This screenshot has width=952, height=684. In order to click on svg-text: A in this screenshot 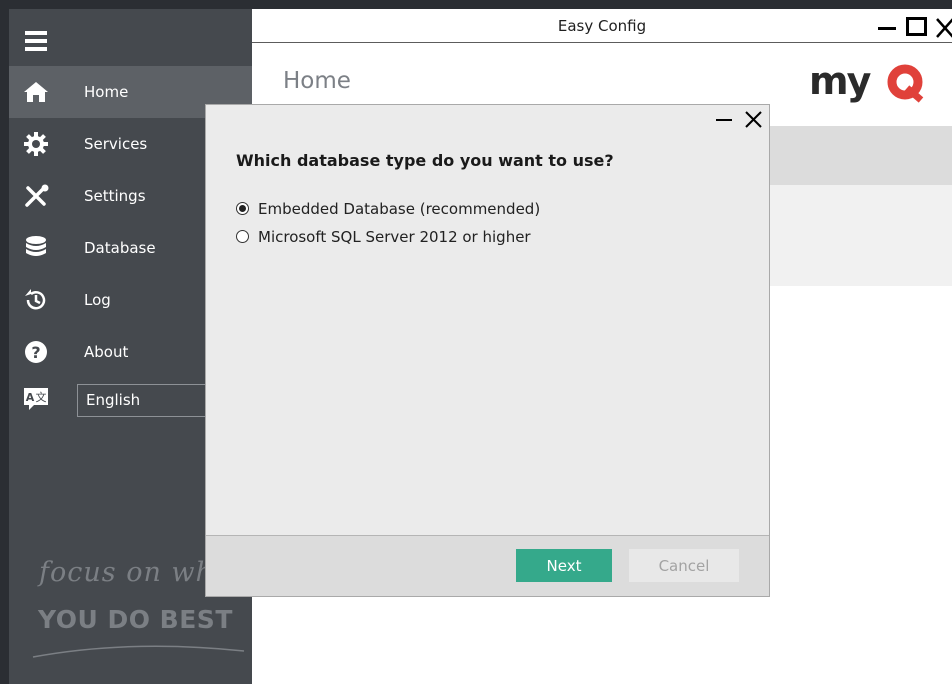, I will do `click(30, 397)`.